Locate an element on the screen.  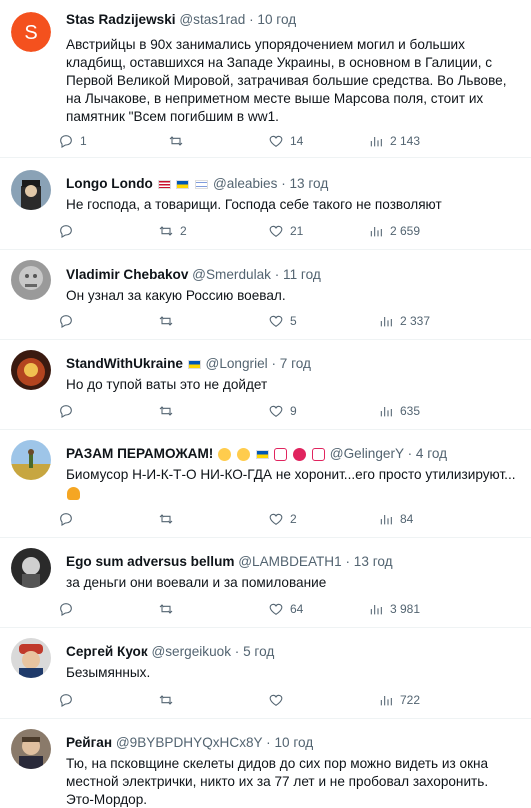
views-button: 2 337 is located at coordinates (404, 321).